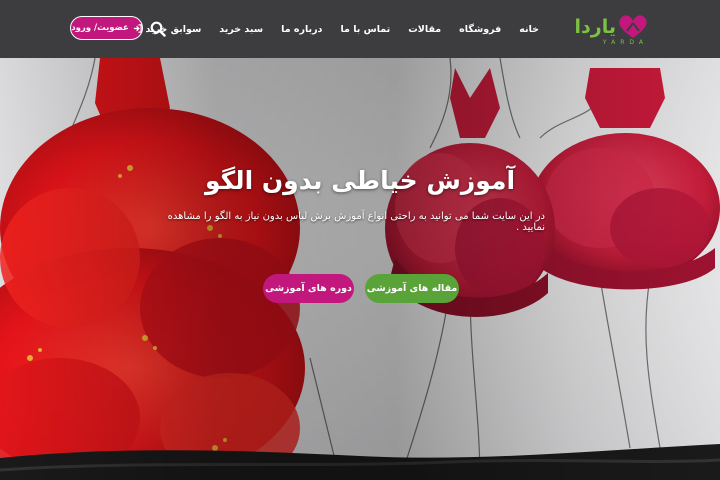  Describe the element at coordinates (625, 42) in the screenshot. I see `logo-subtitle: YARDA` at that location.